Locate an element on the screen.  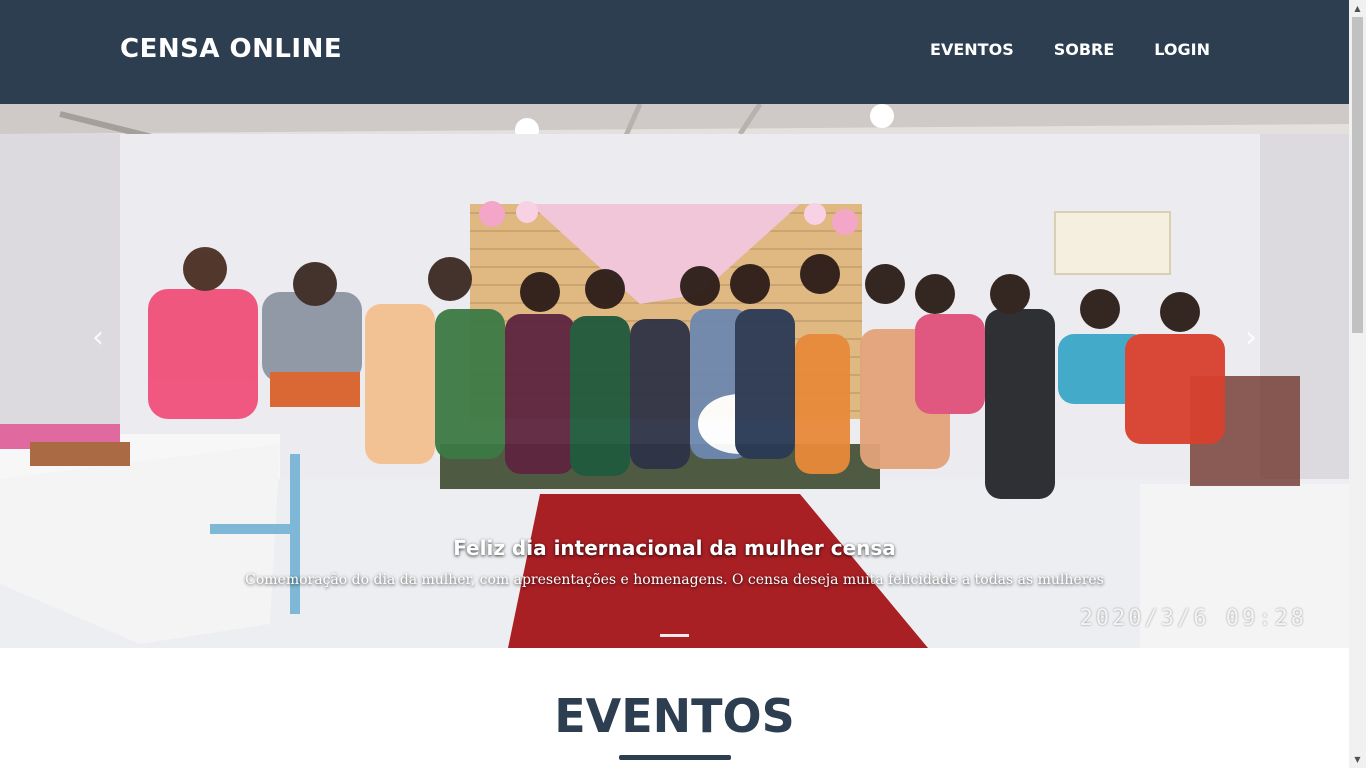
nav-link-login: LOGIN is located at coordinates (1182, 49).